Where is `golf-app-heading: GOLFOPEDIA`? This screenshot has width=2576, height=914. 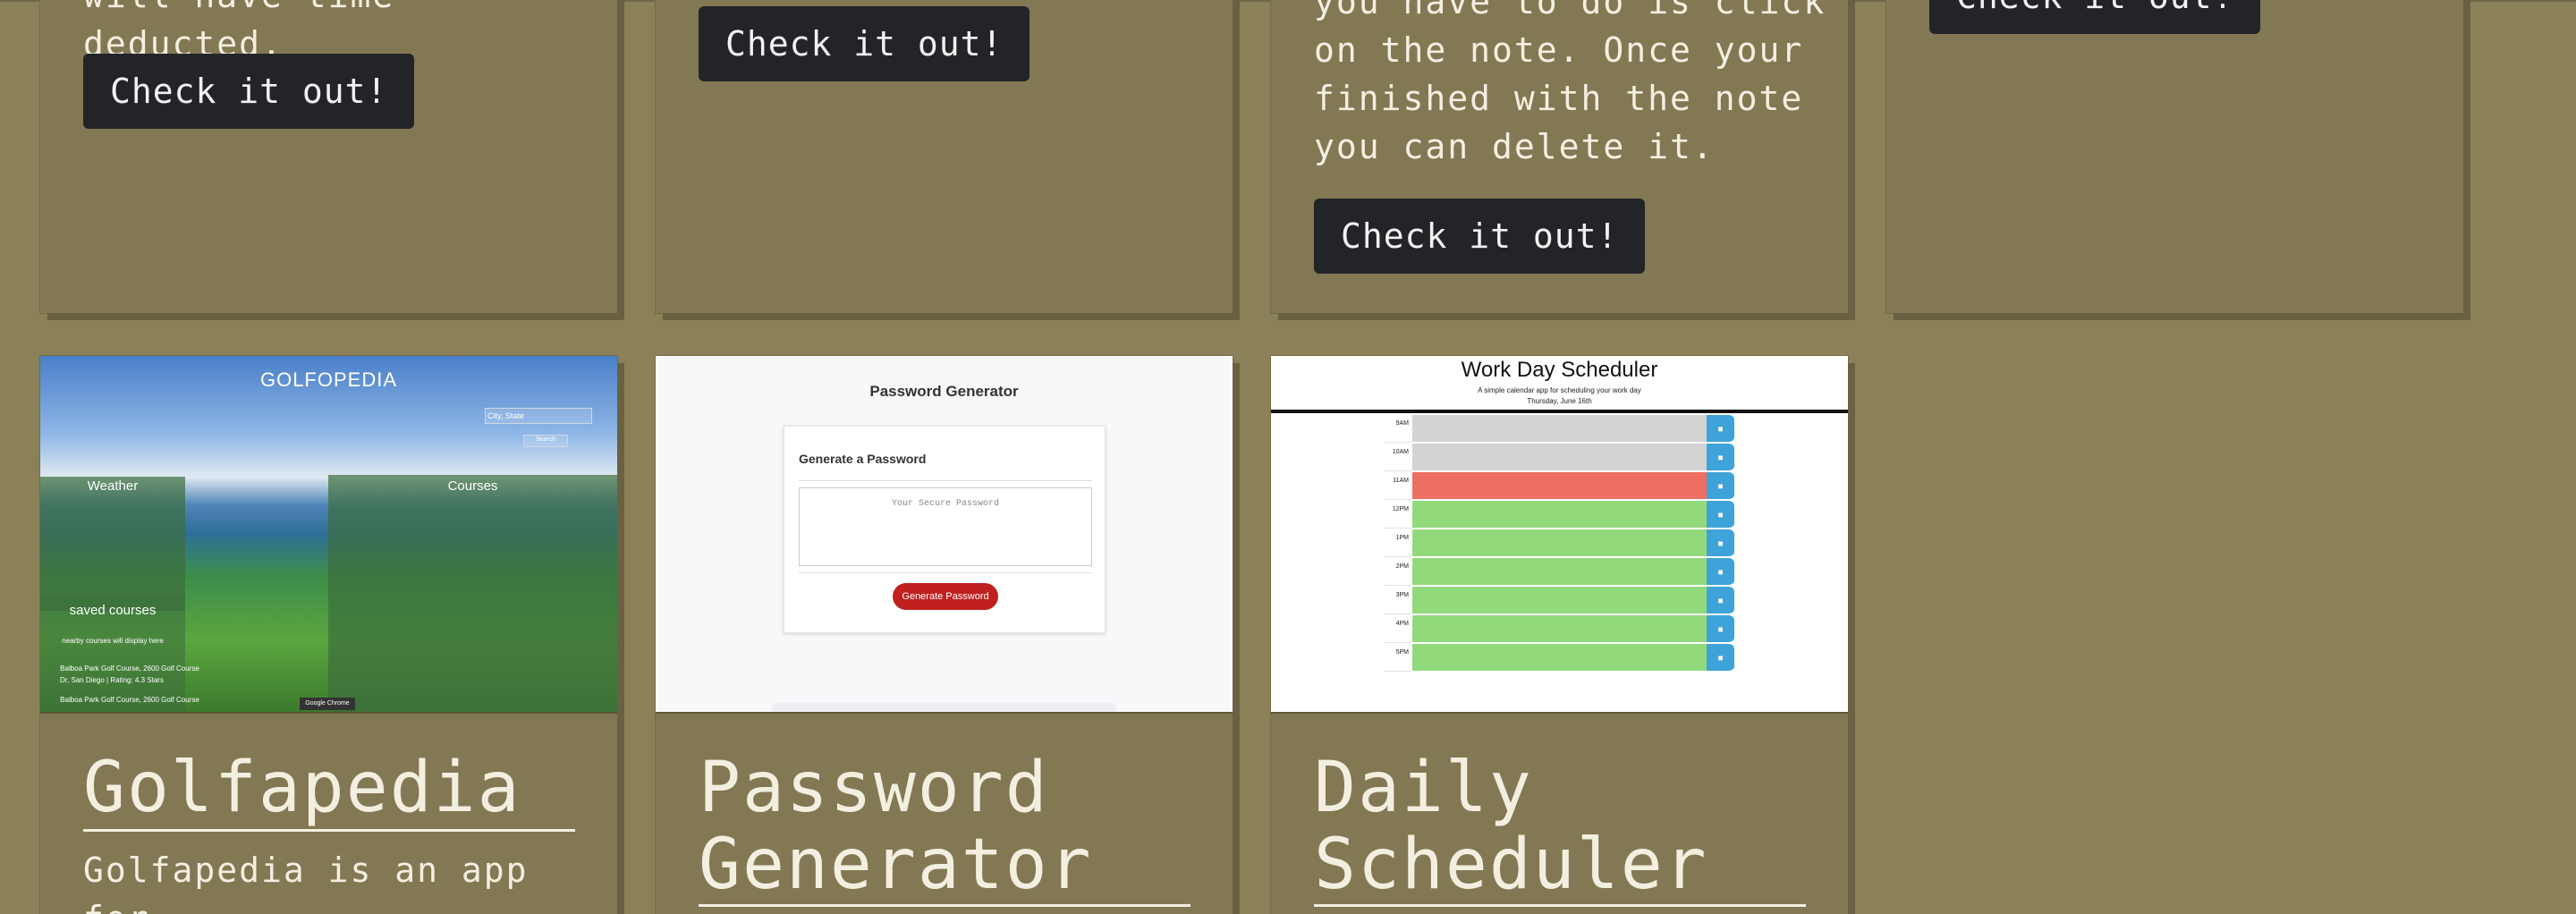
golf-app-heading: GOLFOPEDIA is located at coordinates (328, 379).